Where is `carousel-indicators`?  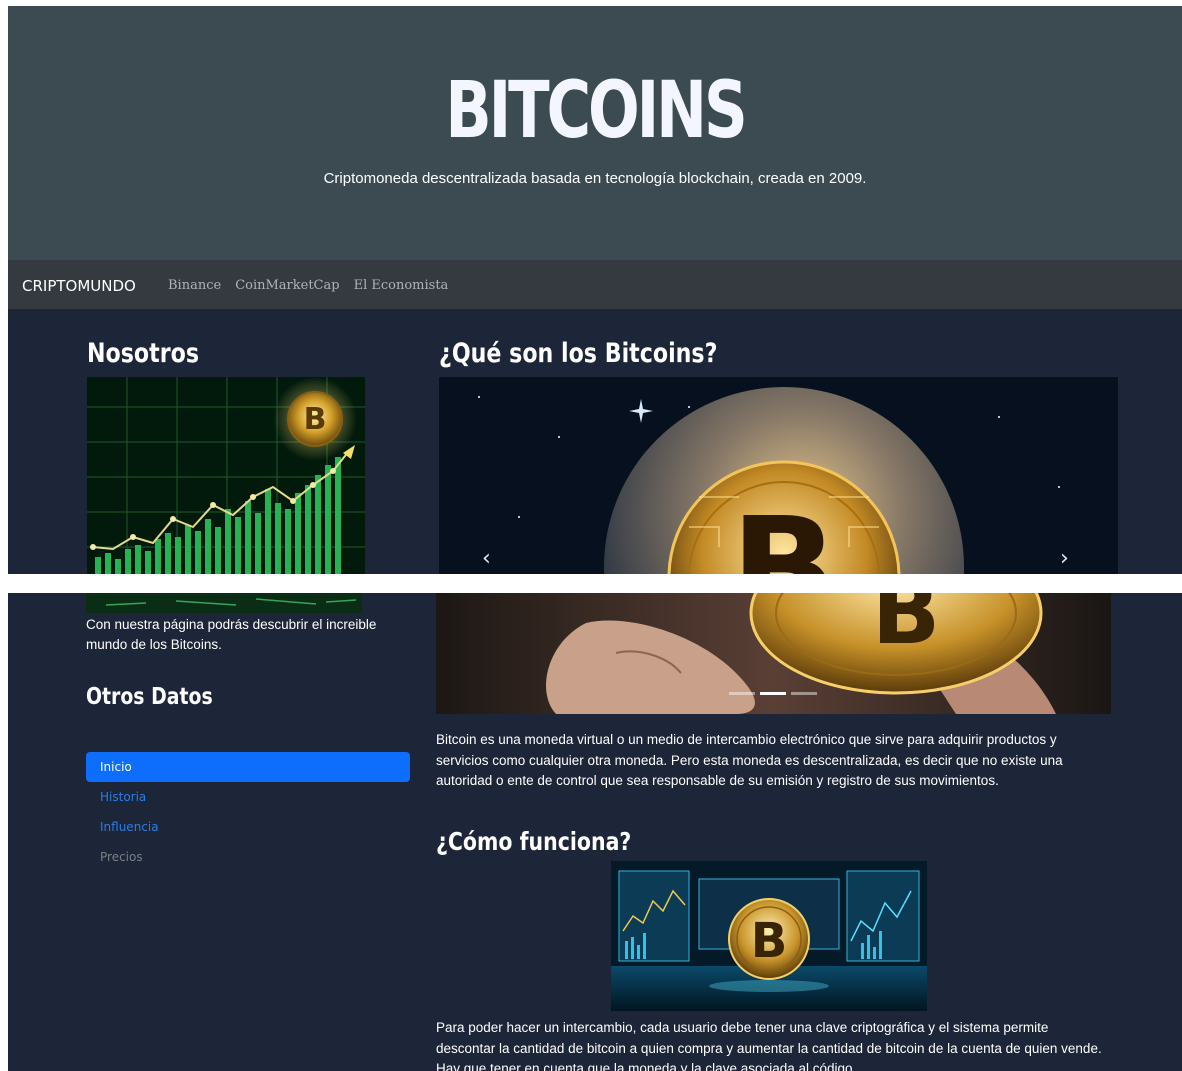
carousel-indicators is located at coordinates (773, 693).